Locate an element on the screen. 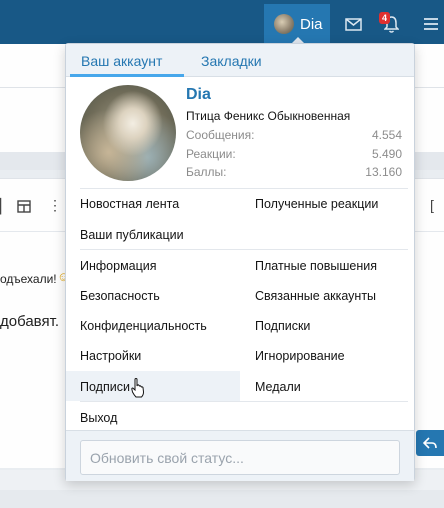 Image resolution: width=444 pixels, height=508 pixels. status-input is located at coordinates (240, 457).